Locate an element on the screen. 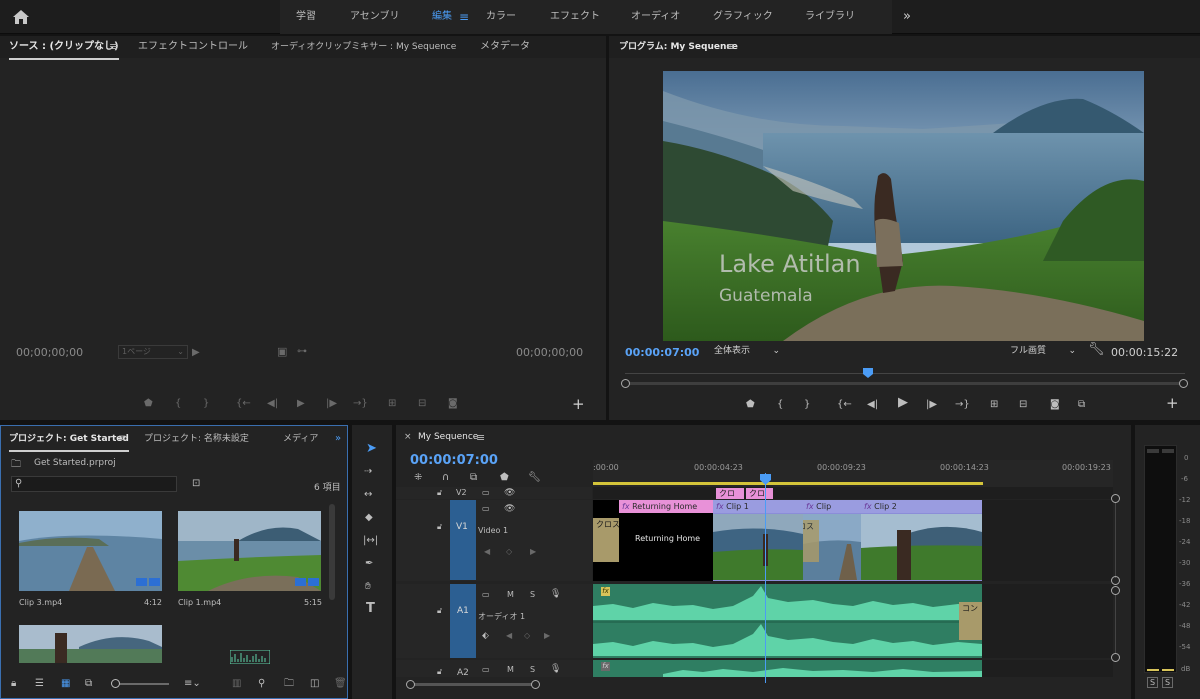 The image size is (1200, 699). a1-source-patch is located at coordinates (463, 621).